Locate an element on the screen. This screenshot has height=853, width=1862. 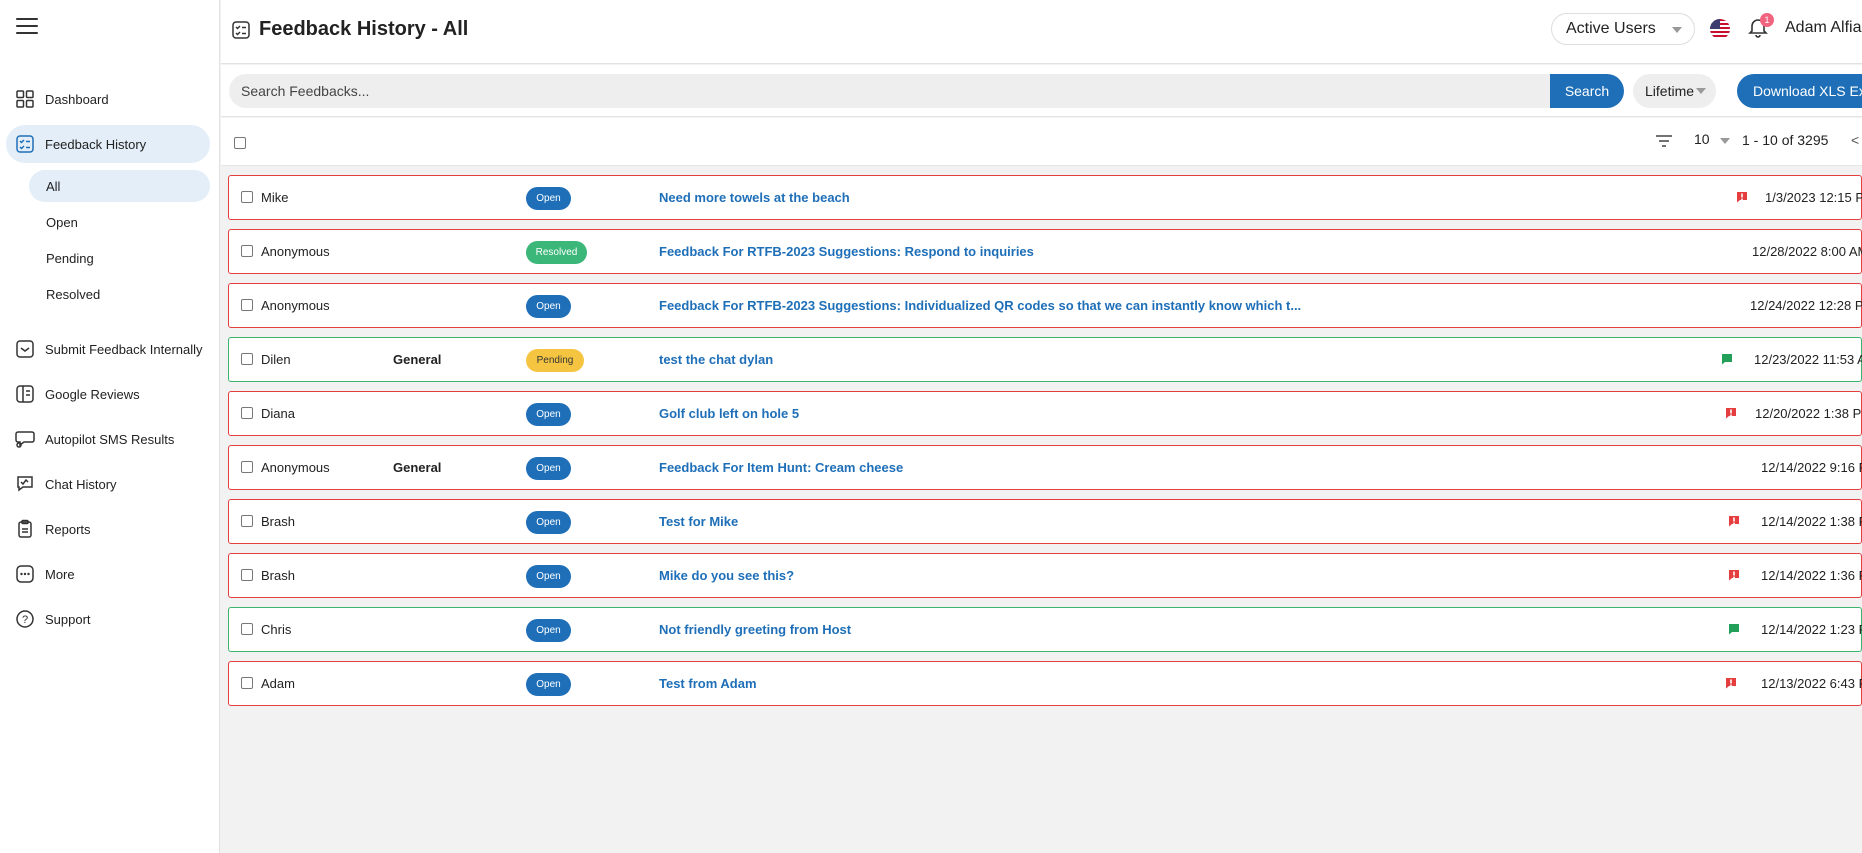
us-flag-icon is located at coordinates (1720, 29).